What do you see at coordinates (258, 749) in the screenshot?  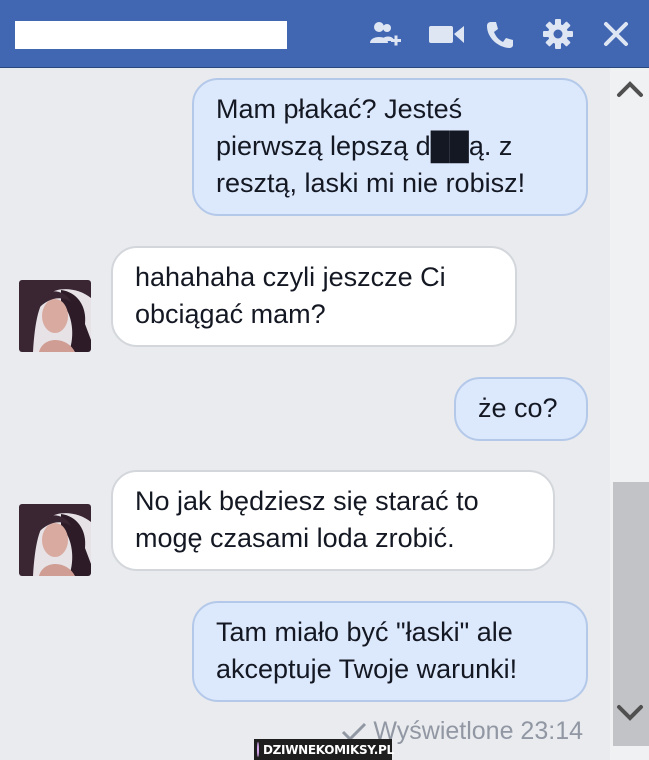 I see `watermark-logo-icon` at bounding box center [258, 749].